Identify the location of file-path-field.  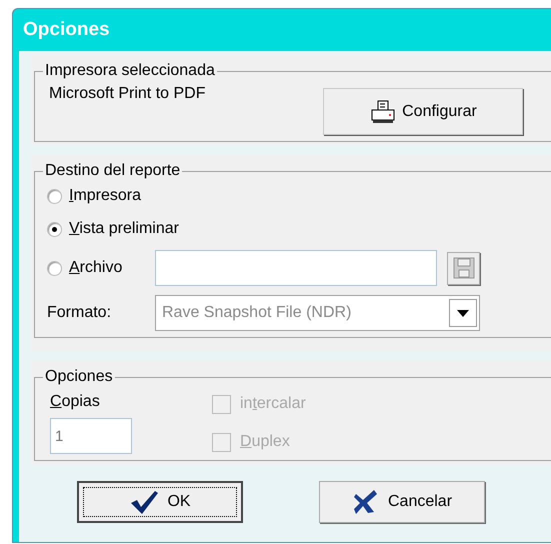
(296, 268).